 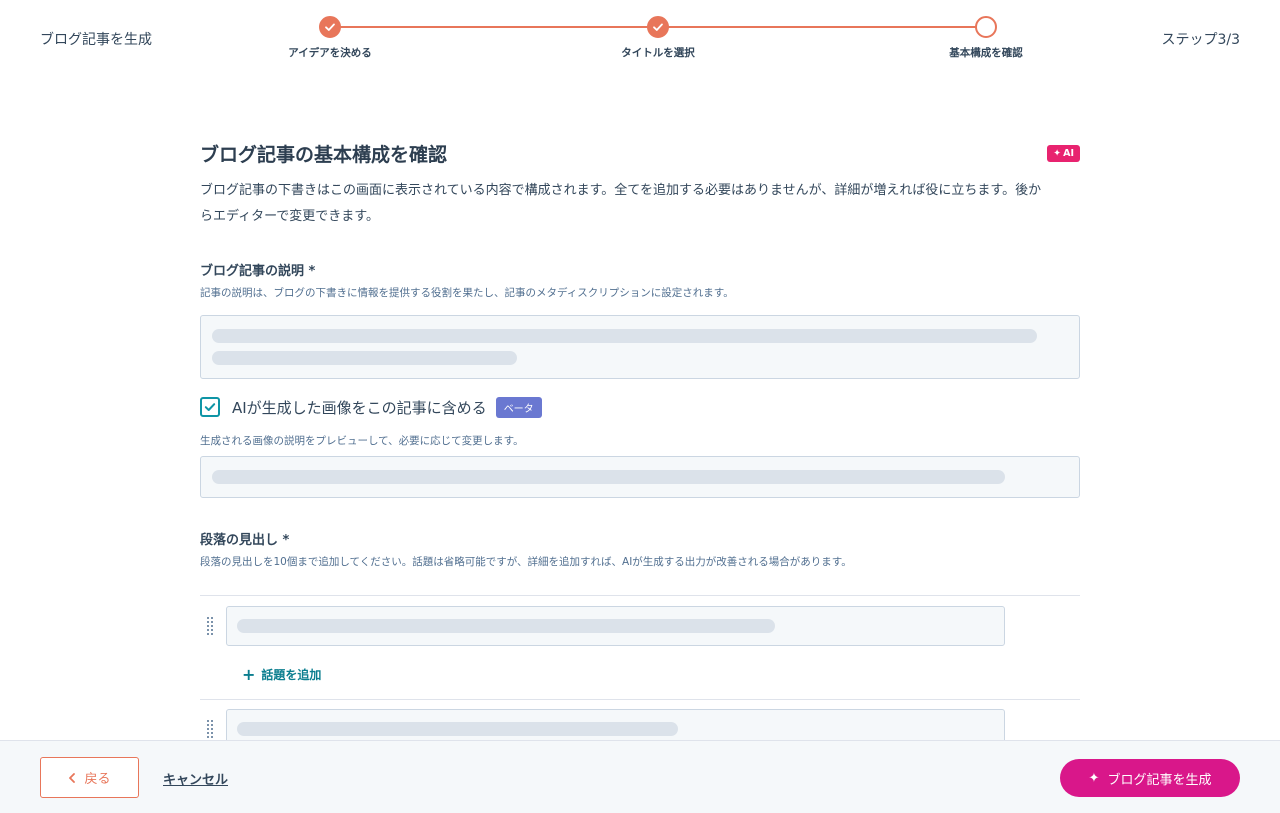 I want to click on image-description-textarea, so click(x=640, y=477).